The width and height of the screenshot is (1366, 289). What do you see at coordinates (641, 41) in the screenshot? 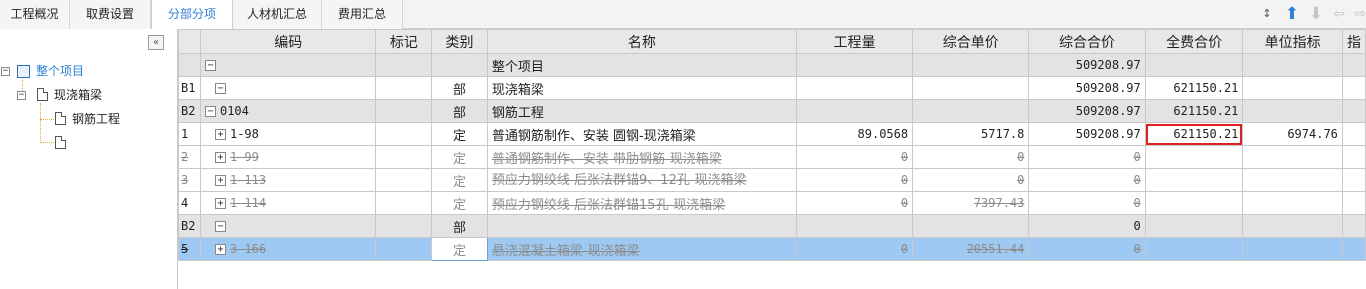
I see `column-header-name: 名称` at bounding box center [641, 41].